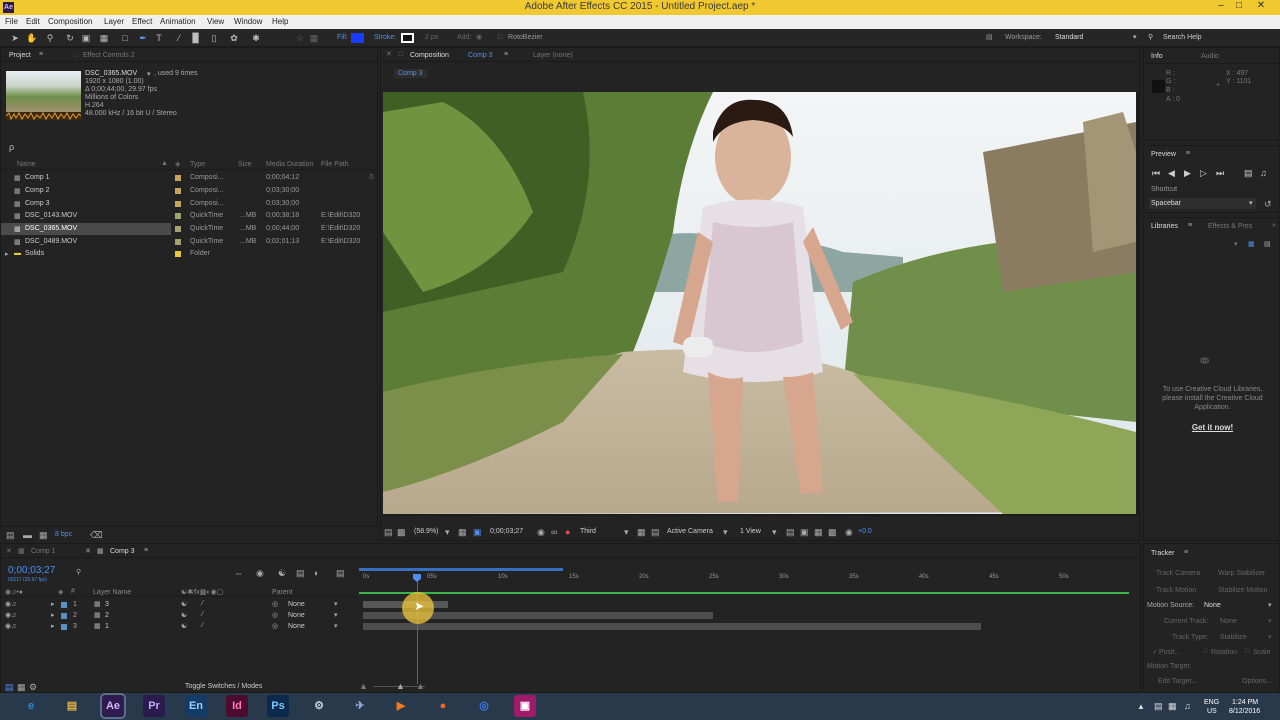 The width and height of the screenshot is (1280, 720). I want to click on col-duration: Media Duration, so click(289, 164).